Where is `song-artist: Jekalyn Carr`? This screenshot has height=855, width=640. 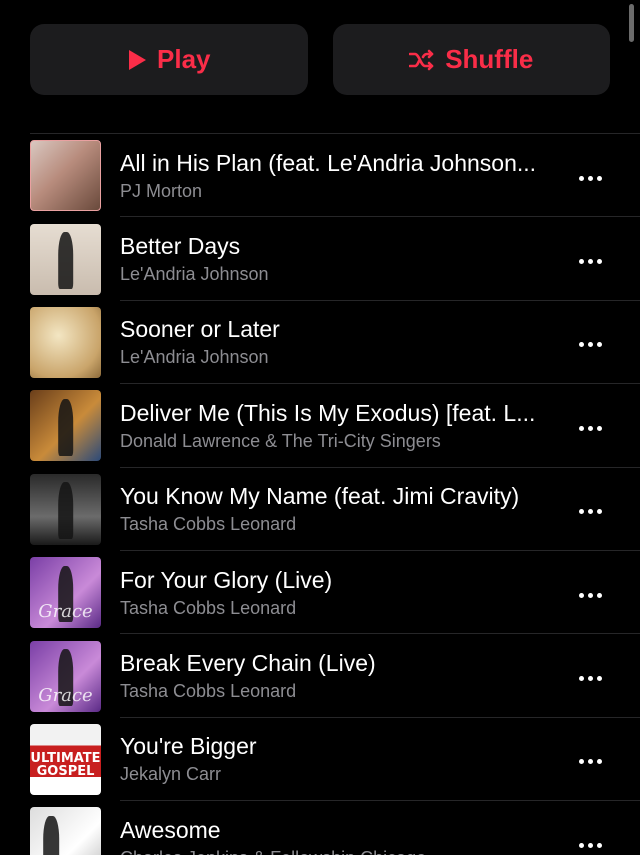 song-artist: Jekalyn Carr is located at coordinates (171, 774).